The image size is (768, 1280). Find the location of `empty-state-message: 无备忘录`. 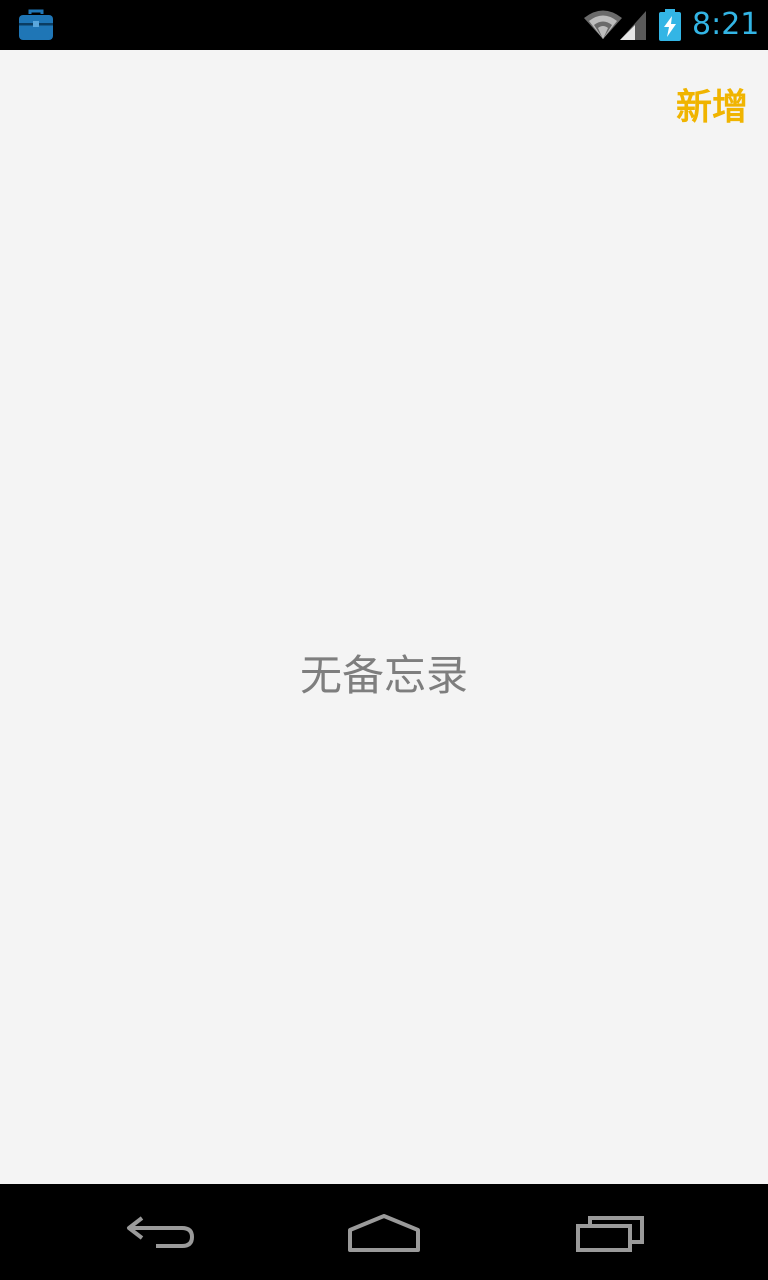

empty-state-message: 无备忘录 is located at coordinates (383, 675).